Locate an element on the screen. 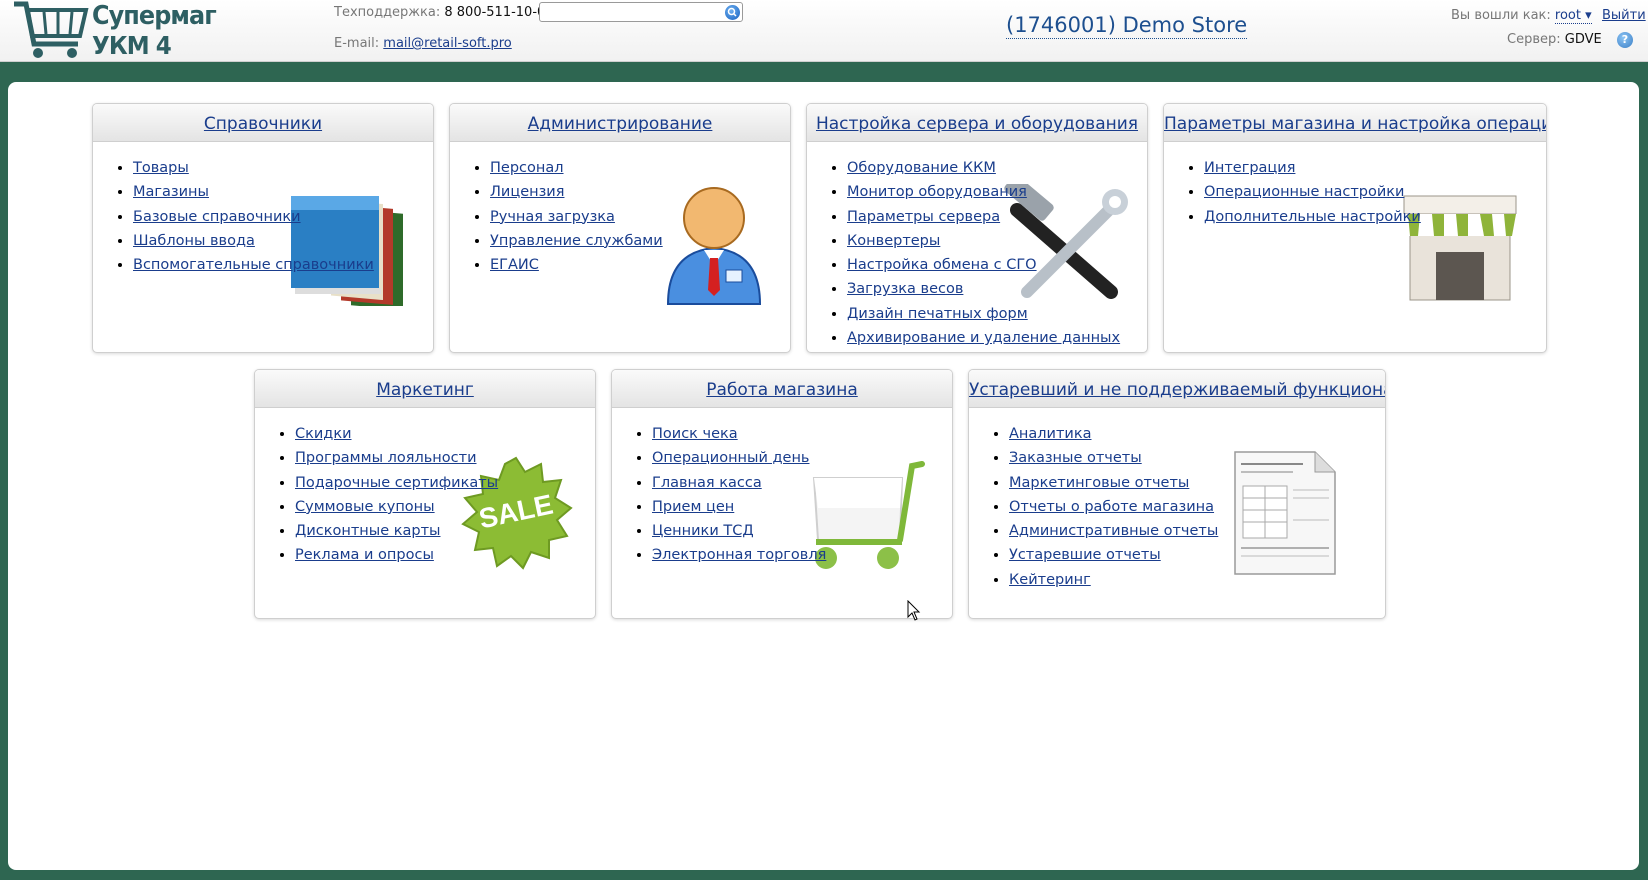  support-phone: 8 800-511-10-05 is located at coordinates (499, 12).